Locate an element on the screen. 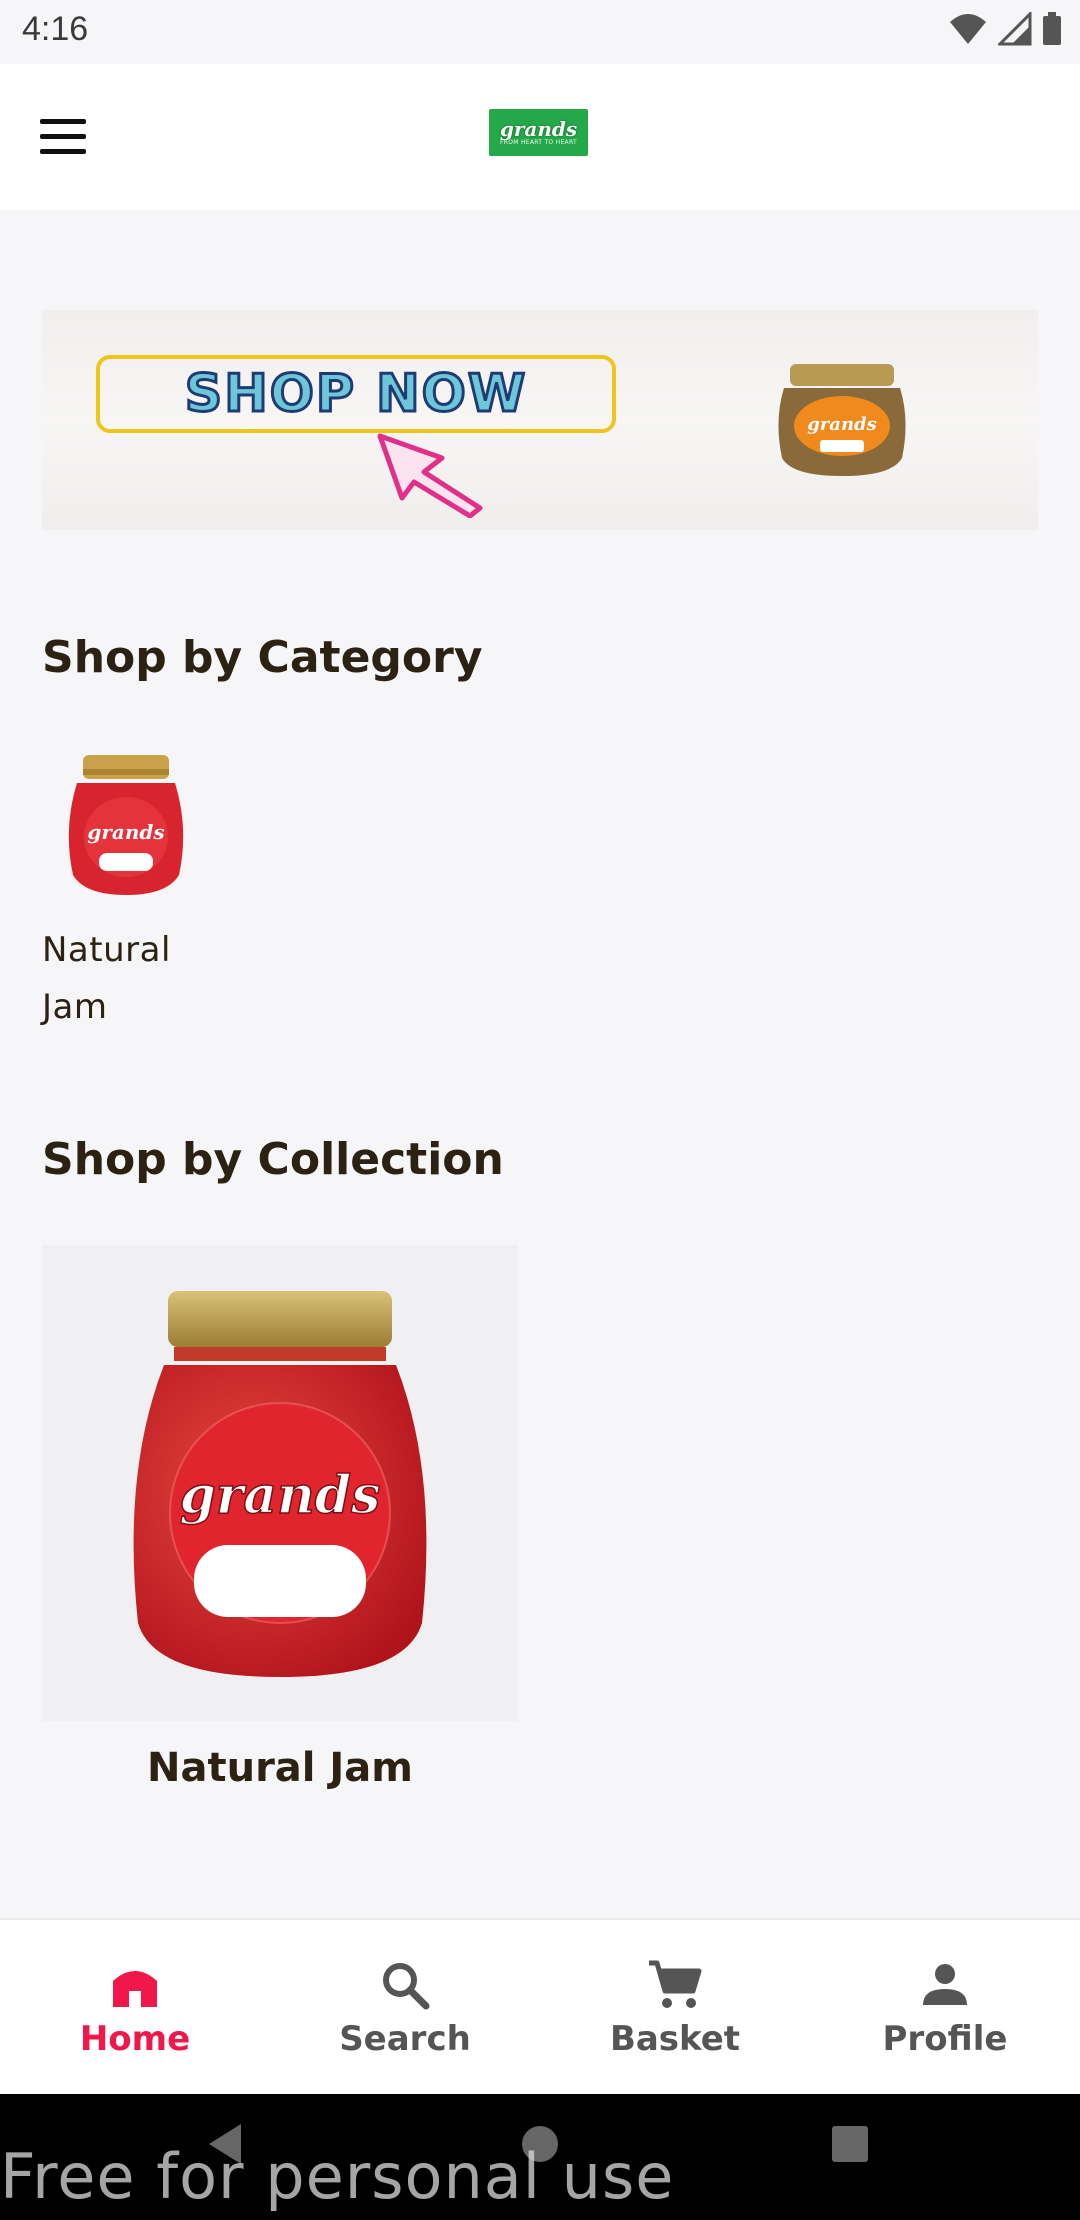 This screenshot has height=2220, width=1080. menu-button is located at coordinates (68, 136).